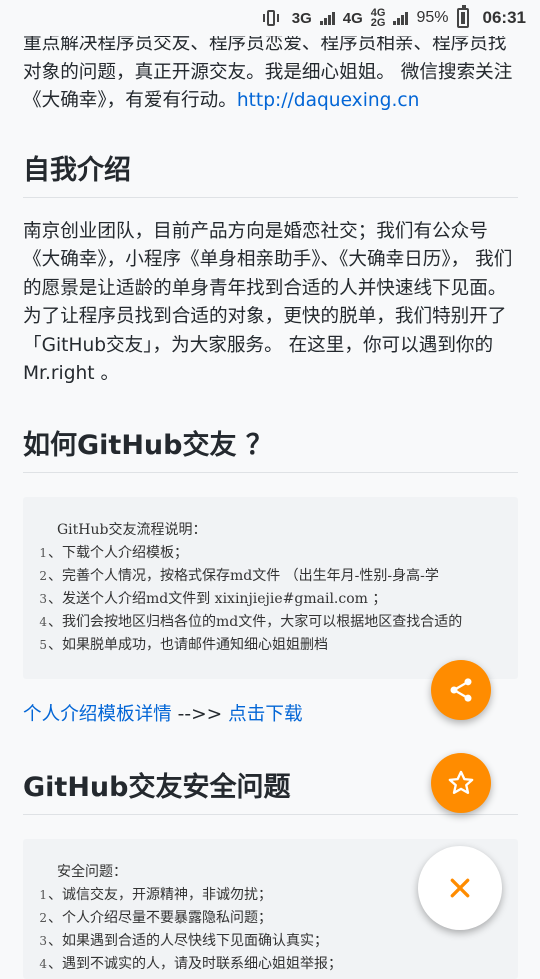  I want to click on code-line: 1、下载个人介绍模板；, so click(270, 553).